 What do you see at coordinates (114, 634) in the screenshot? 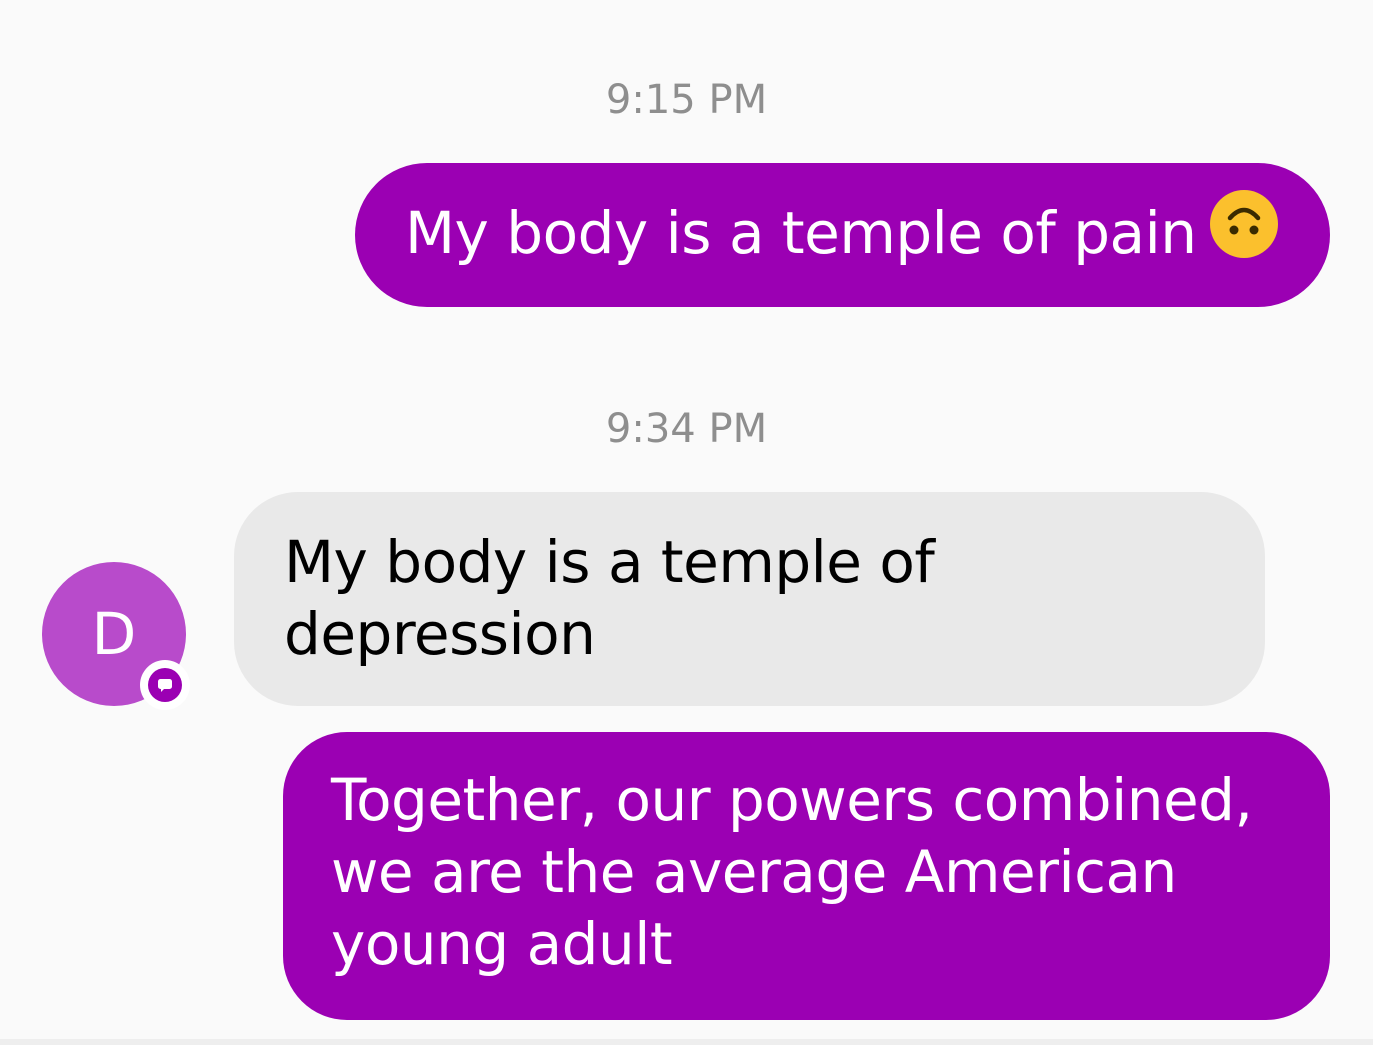
I see `avatar-initial: D` at bounding box center [114, 634].